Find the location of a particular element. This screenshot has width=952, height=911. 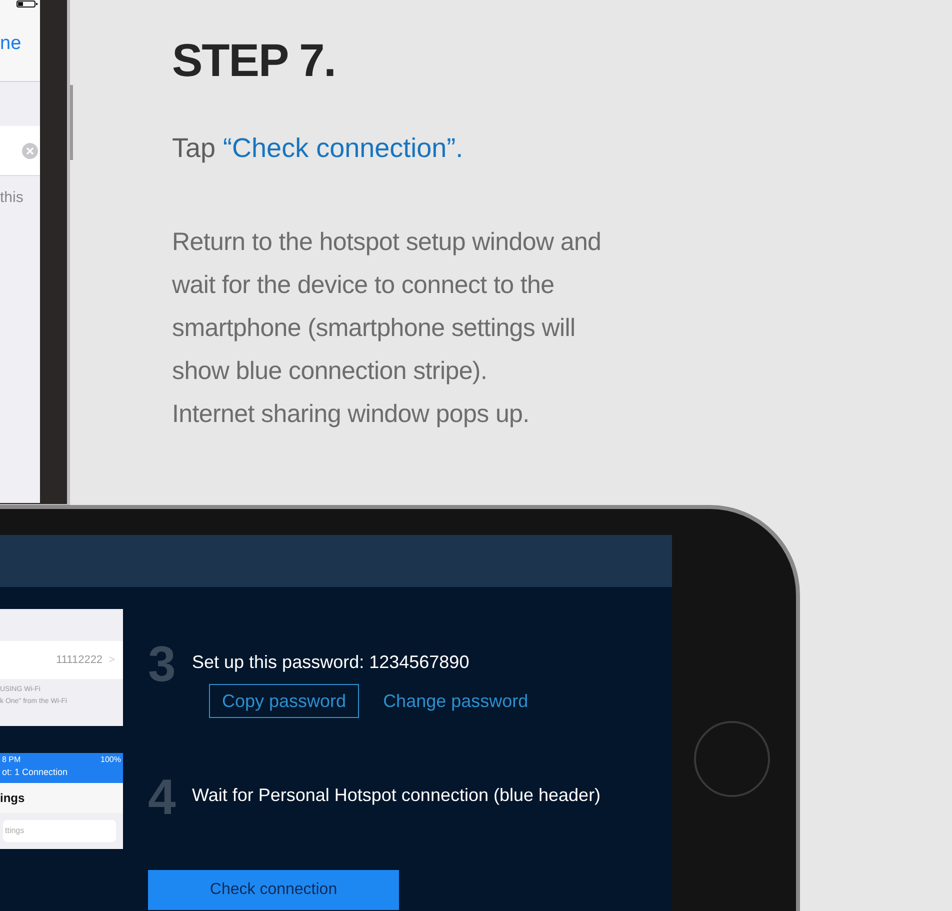

change-password-link: Change password is located at coordinates (455, 701).